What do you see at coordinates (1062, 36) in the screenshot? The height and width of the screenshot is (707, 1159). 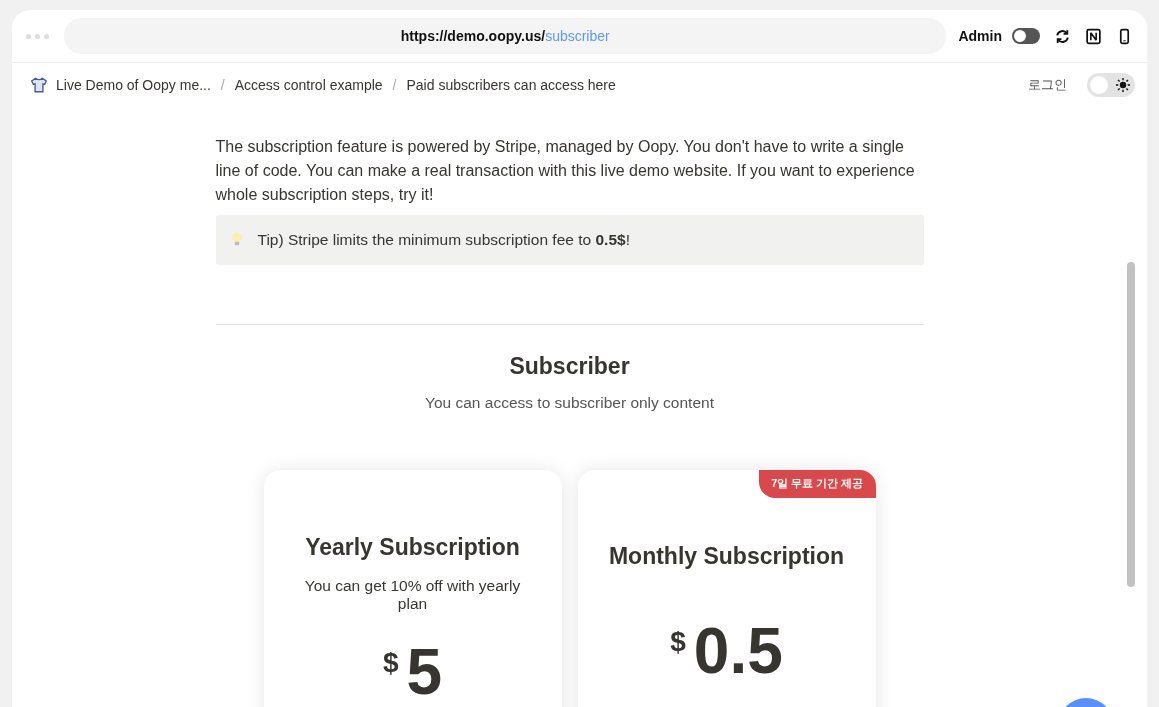 I see `refresh-icon` at bounding box center [1062, 36].